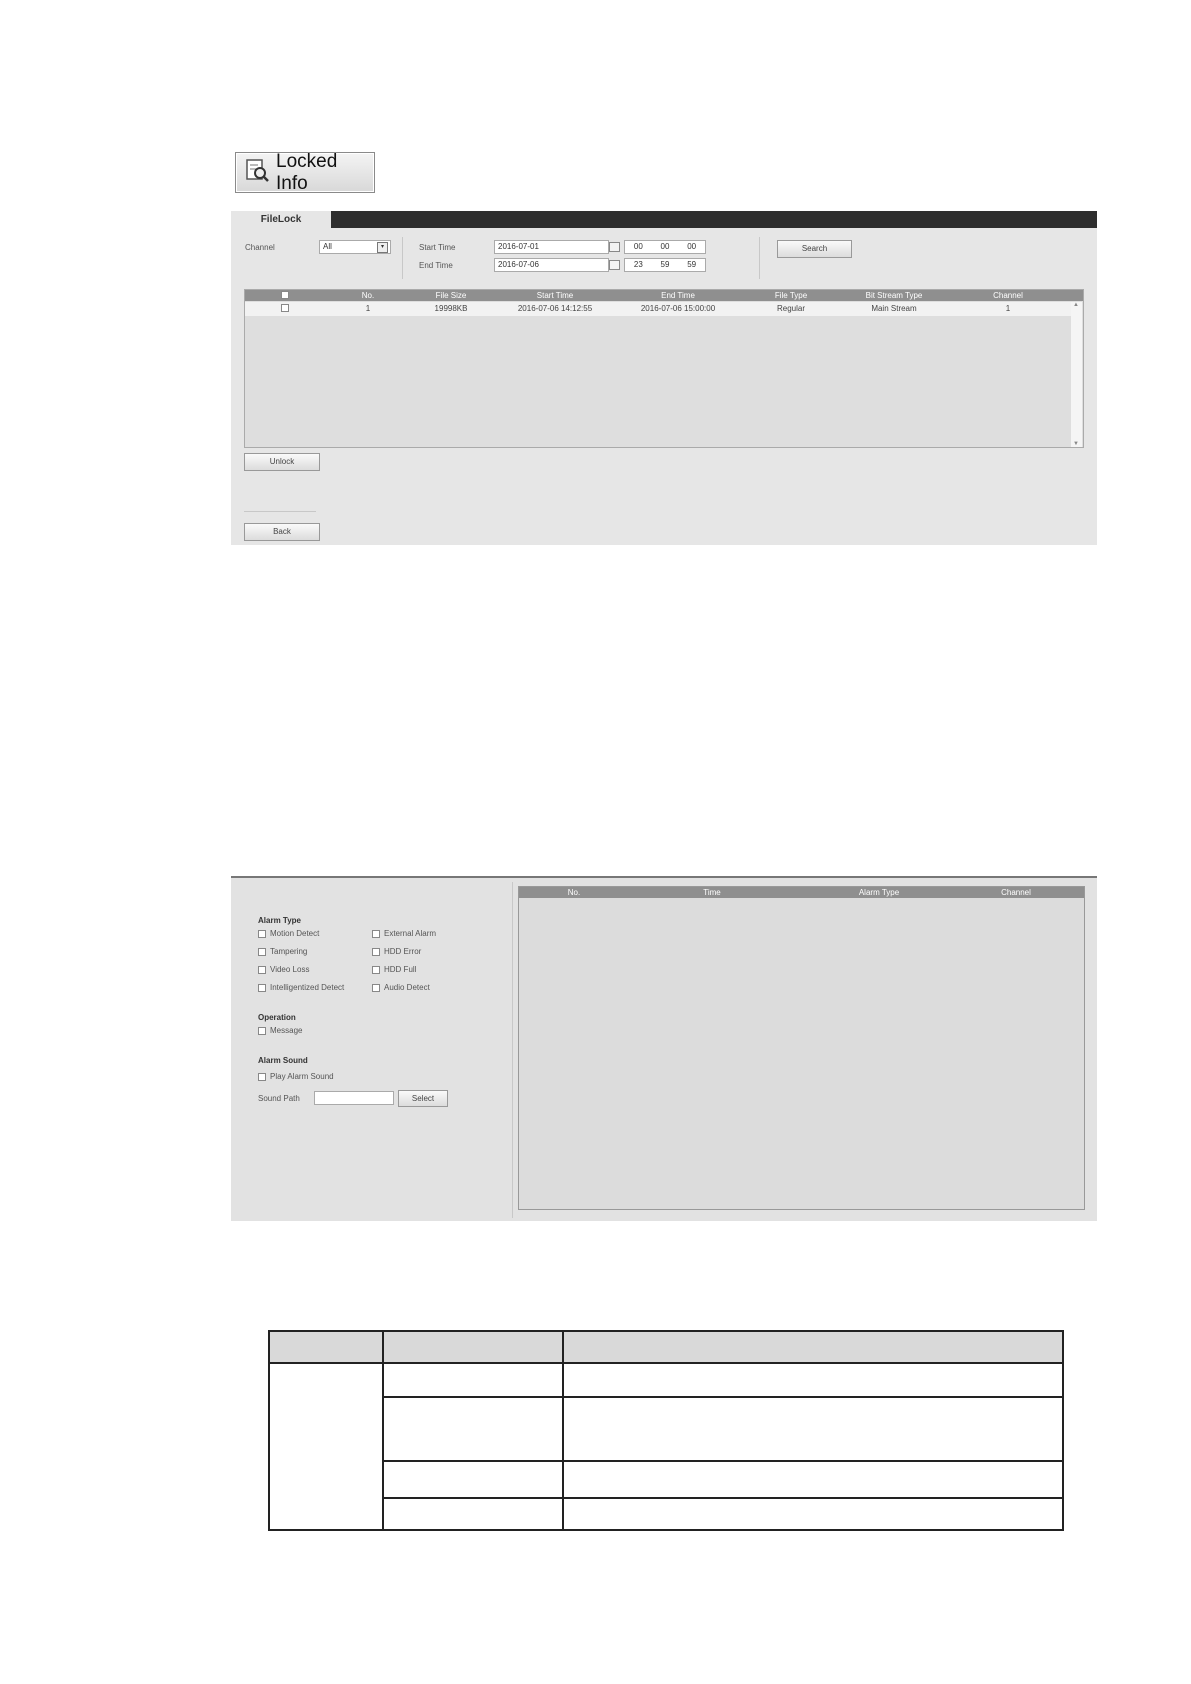  I want to click on audio-detect-option: Audio Detect, so click(401, 987).